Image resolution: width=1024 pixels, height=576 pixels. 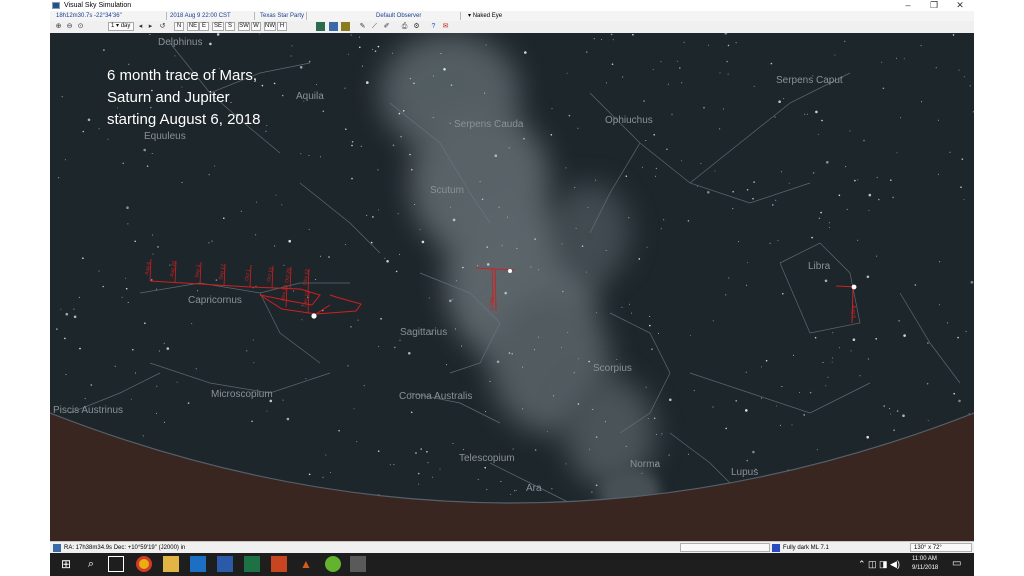 I want to click on clock-time: 11:00 AM, so click(x=924, y=559).